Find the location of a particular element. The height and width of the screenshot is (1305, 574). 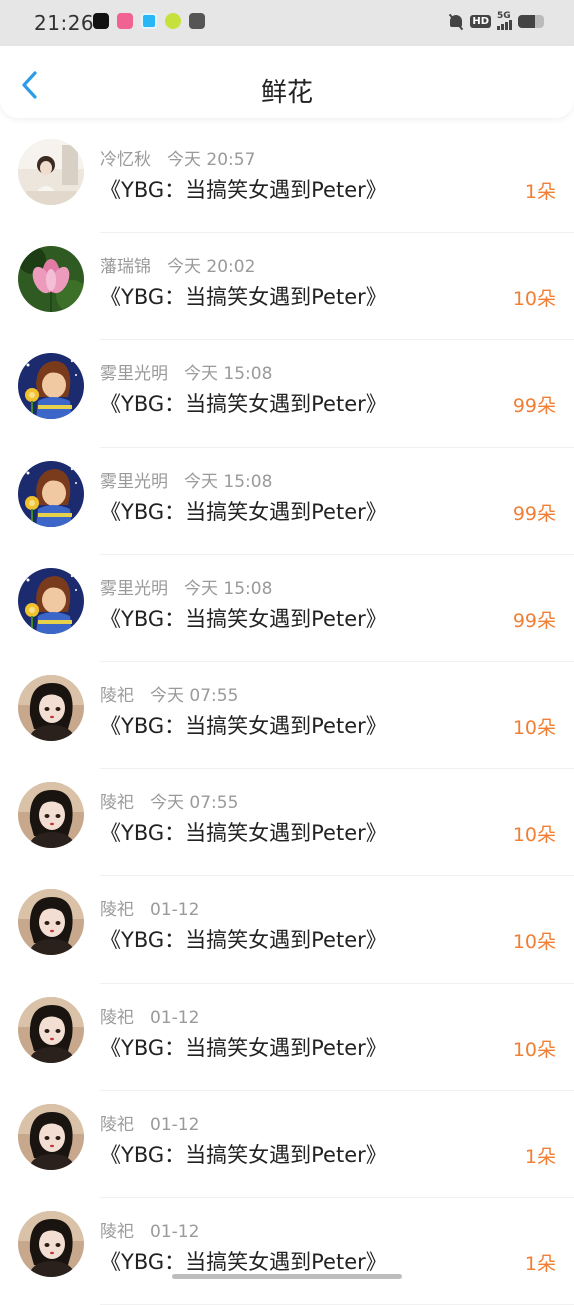

user-name: 冷忆秋 is located at coordinates (125, 157).